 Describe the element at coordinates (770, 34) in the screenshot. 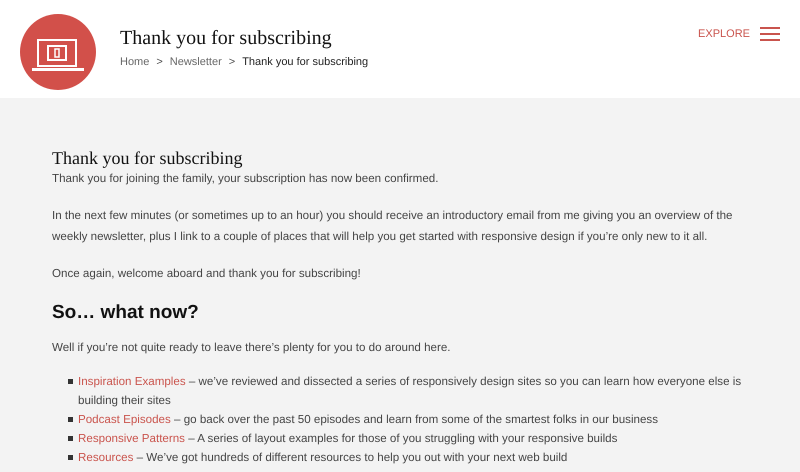

I see `menu-icon` at that location.